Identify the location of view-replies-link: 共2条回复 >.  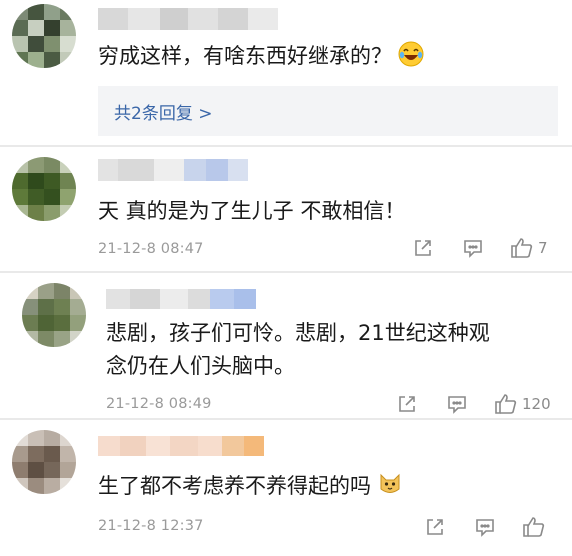
(163, 111).